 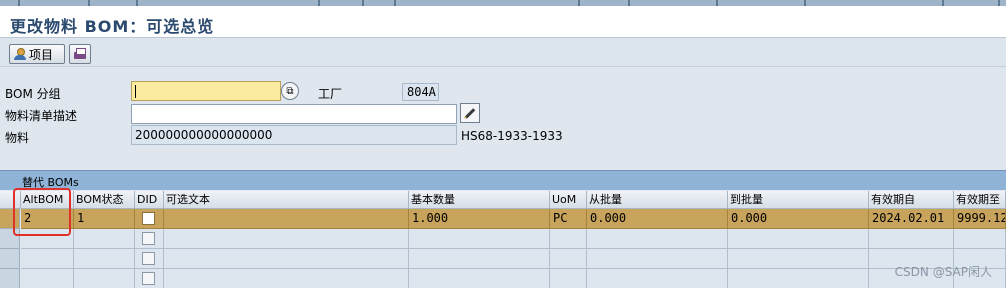 I want to click on table-caption: 替代 BOMs, so click(x=503, y=180).